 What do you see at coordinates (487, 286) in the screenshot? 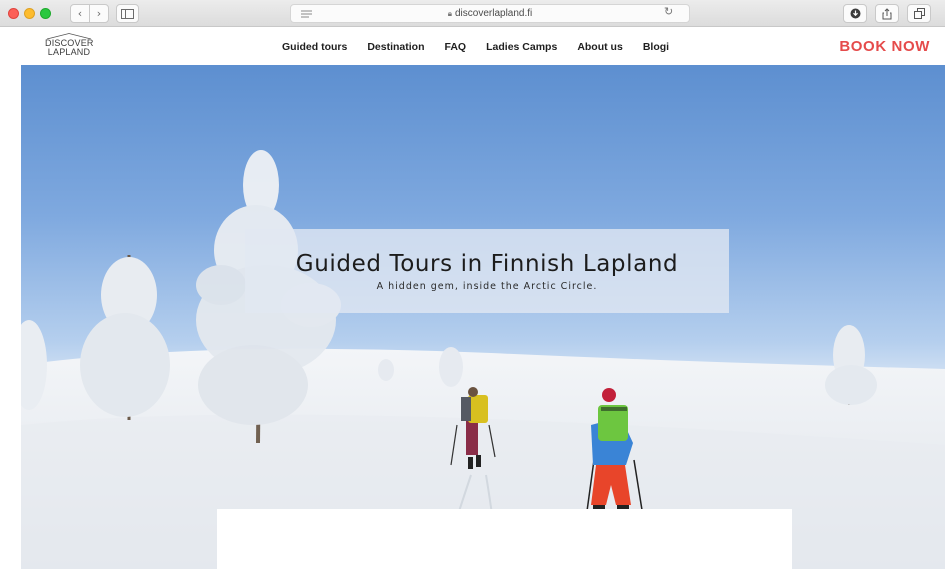
I see `hero-subtitle: A hidden gem, inside the Arctic Circle.` at bounding box center [487, 286].